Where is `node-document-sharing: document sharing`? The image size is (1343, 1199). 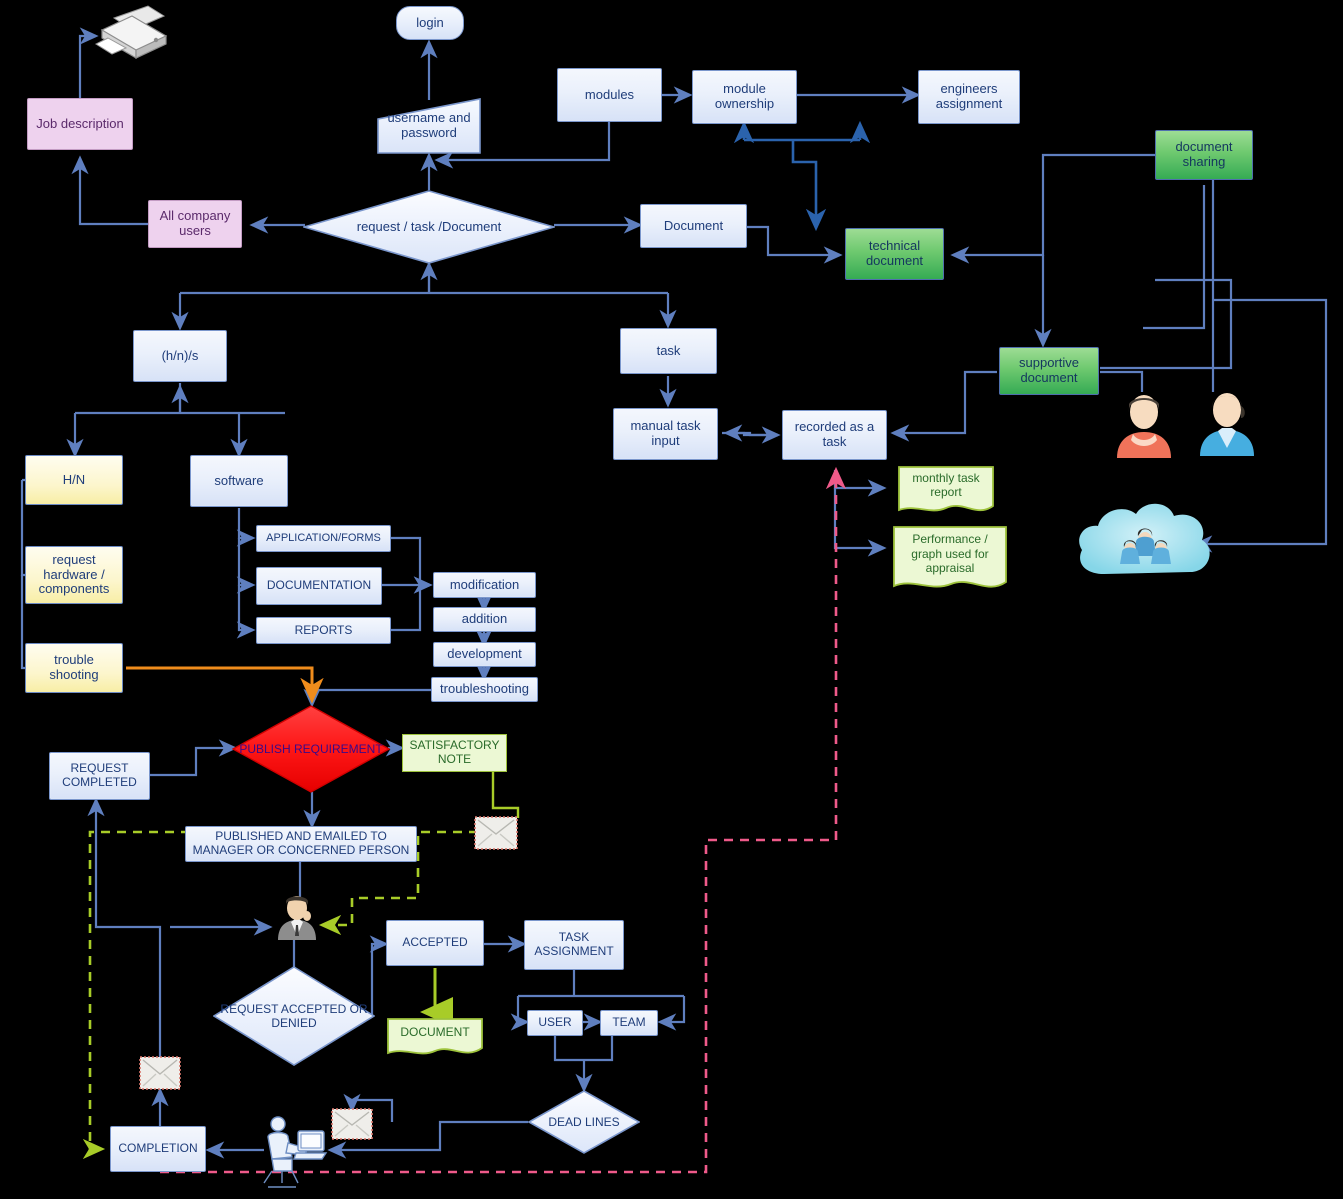
node-document-sharing: document sharing is located at coordinates (1204, 155).